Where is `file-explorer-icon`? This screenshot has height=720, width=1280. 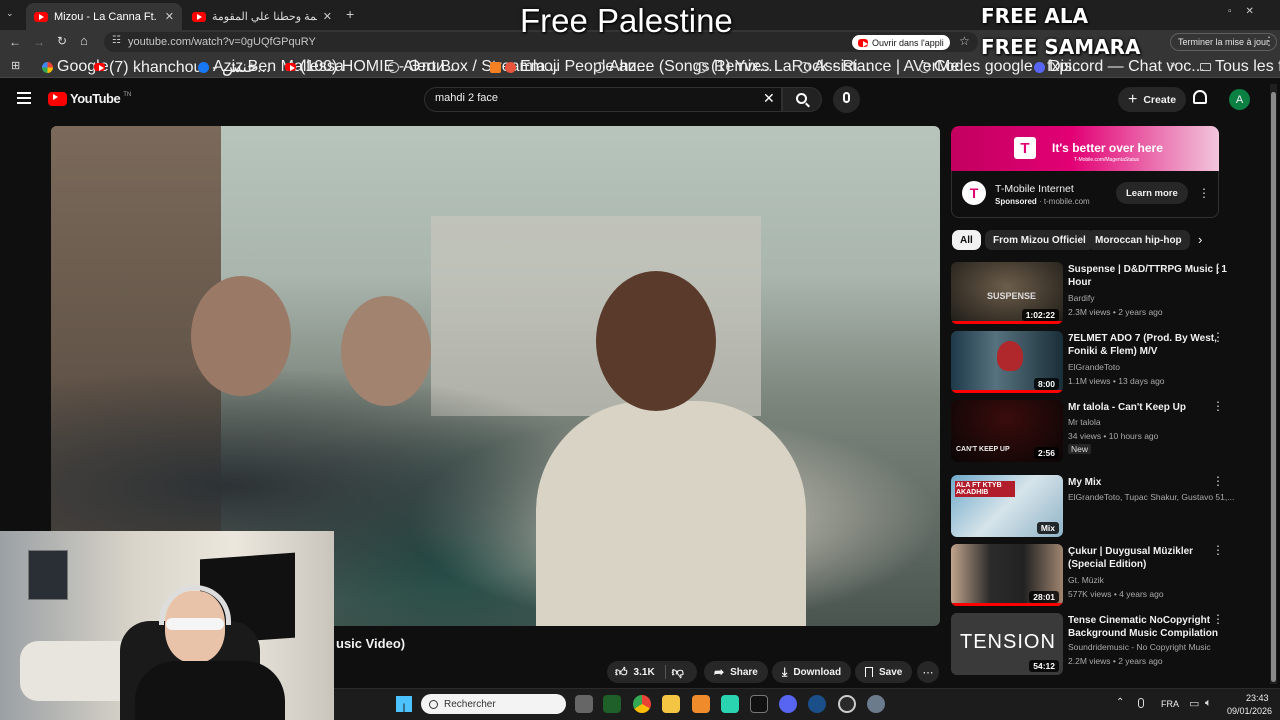
file-explorer-icon is located at coordinates (671, 704).